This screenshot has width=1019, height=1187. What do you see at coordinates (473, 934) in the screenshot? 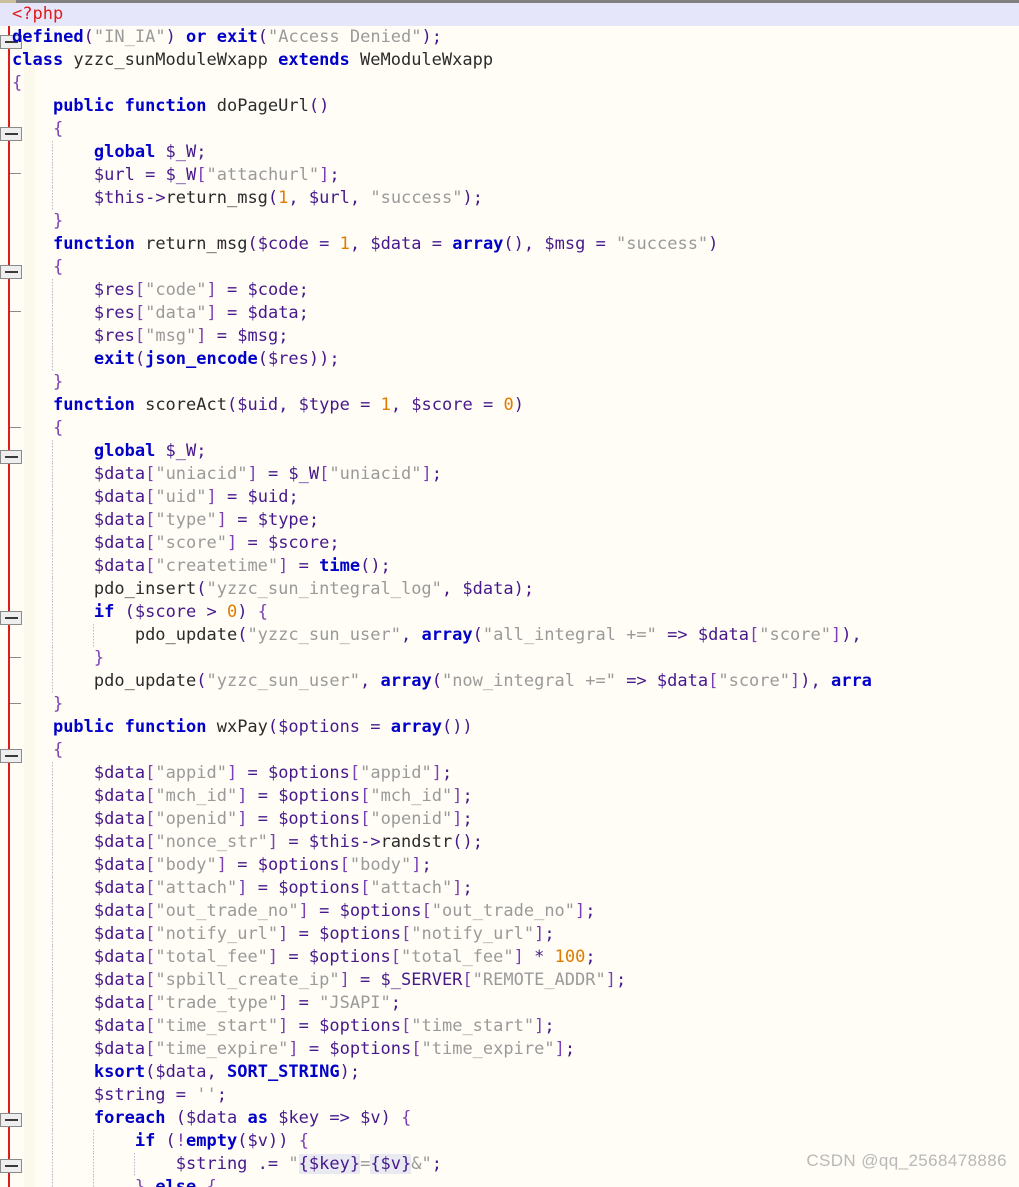
I see `code-token-str: "notify_url"` at bounding box center [473, 934].